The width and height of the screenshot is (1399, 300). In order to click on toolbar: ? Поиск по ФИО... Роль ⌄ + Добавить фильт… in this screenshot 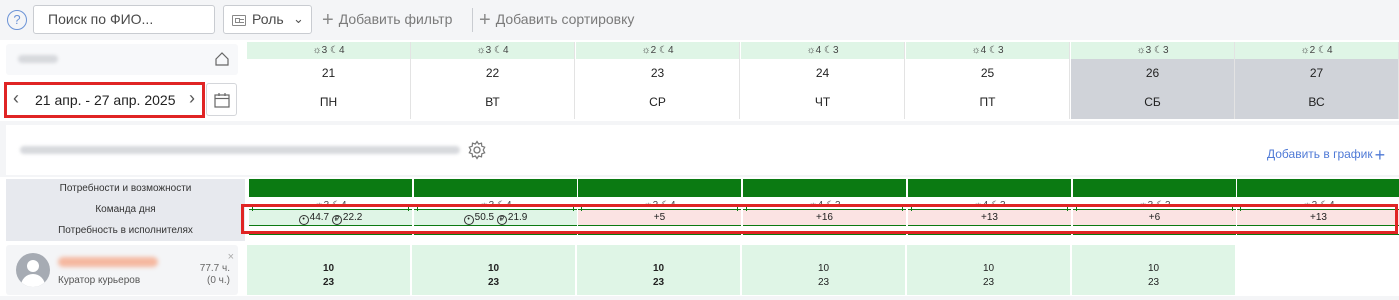, I will do `click(699, 20)`.